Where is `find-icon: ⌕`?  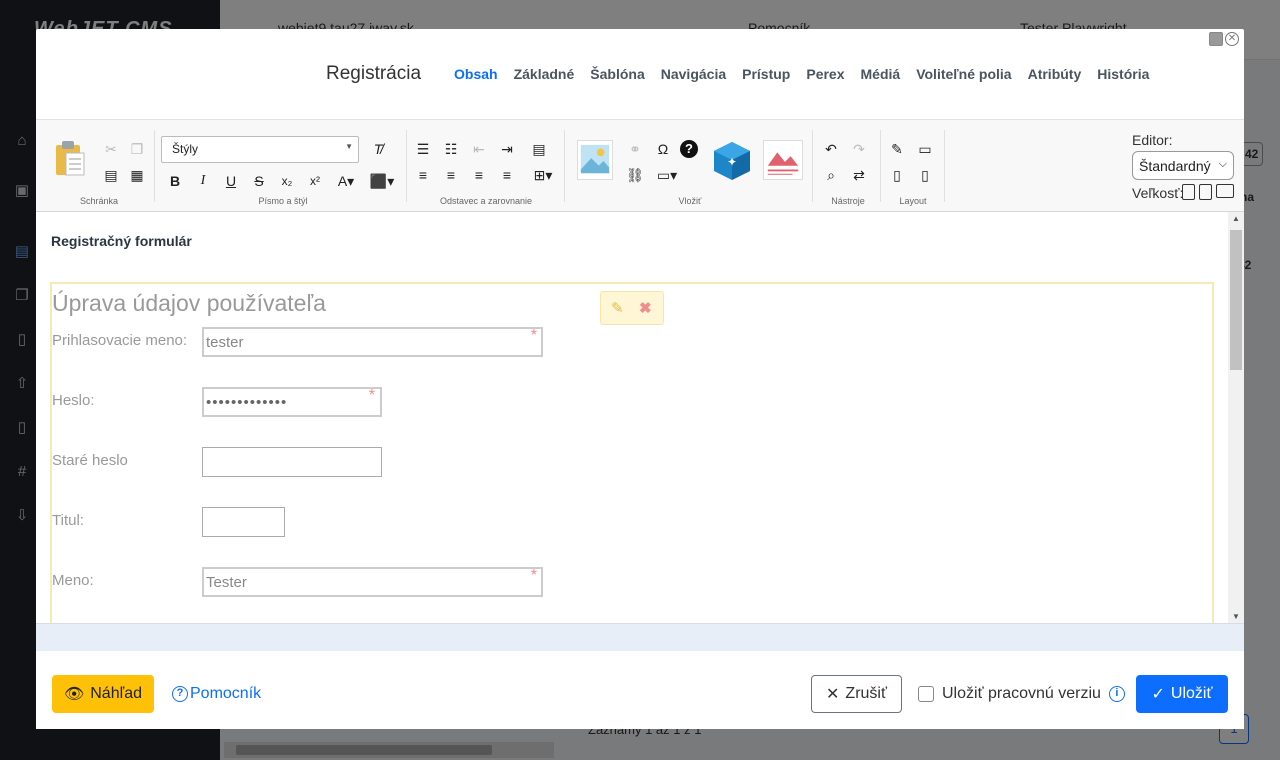
find-icon: ⌕ is located at coordinates (831, 175).